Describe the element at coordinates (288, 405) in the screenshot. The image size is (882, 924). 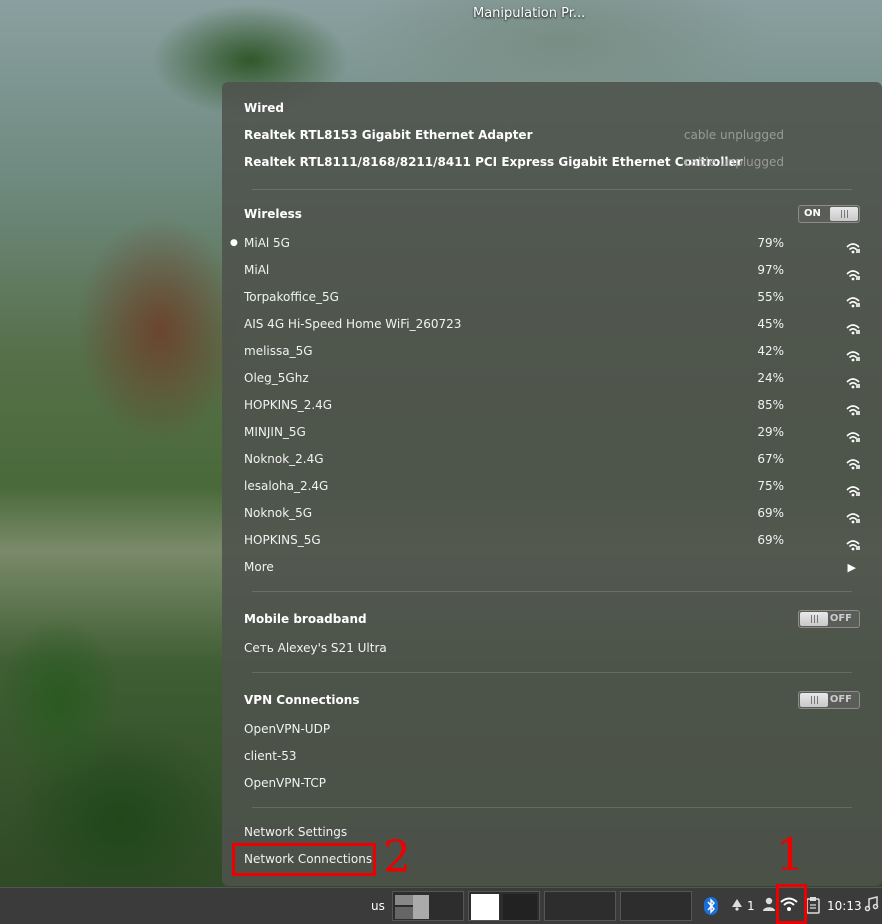
I see `network-name: HOPKINS_2.4G` at that location.